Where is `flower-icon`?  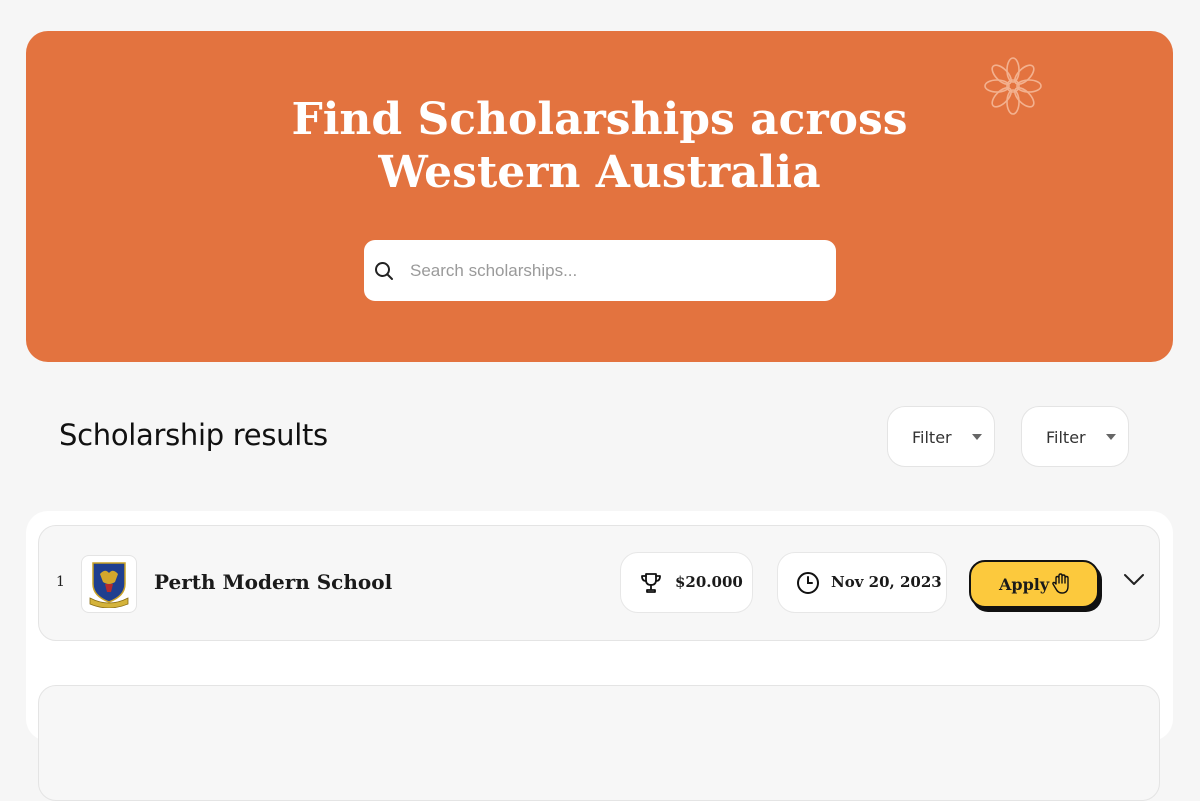
flower-icon is located at coordinates (1013, 86).